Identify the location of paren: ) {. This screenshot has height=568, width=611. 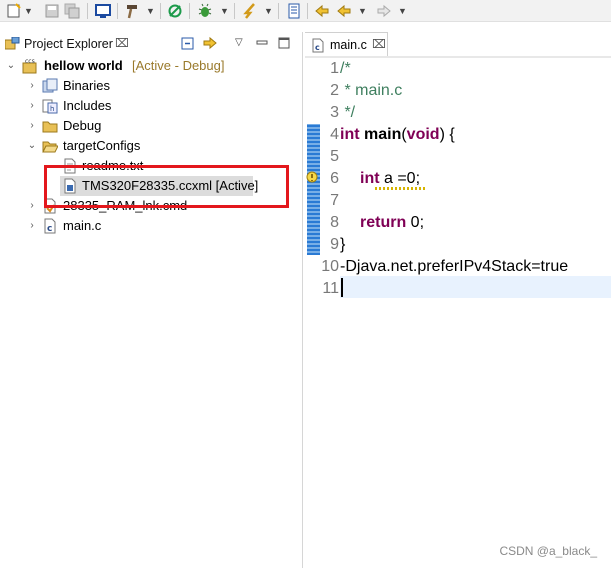
(447, 134).